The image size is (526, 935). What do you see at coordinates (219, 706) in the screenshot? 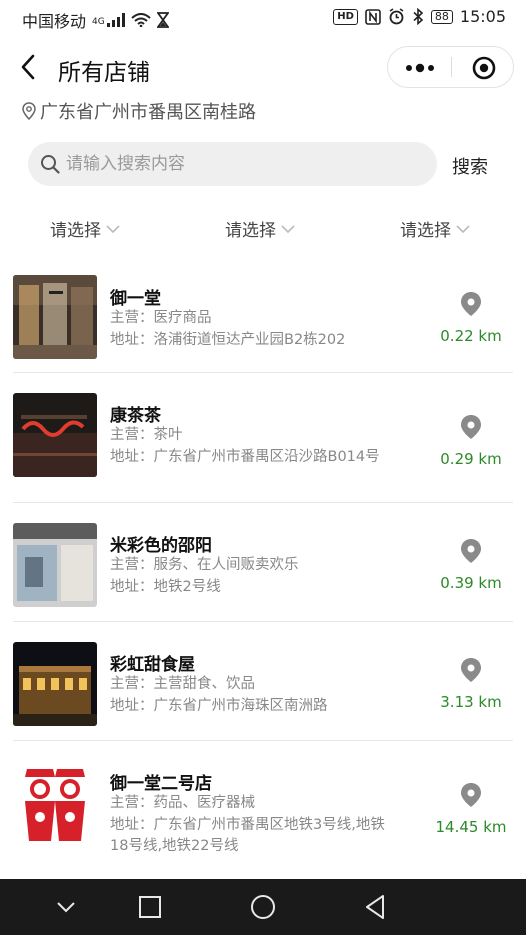
I see `store-address: 地址：广东省广州市海珠区南洲路` at bounding box center [219, 706].